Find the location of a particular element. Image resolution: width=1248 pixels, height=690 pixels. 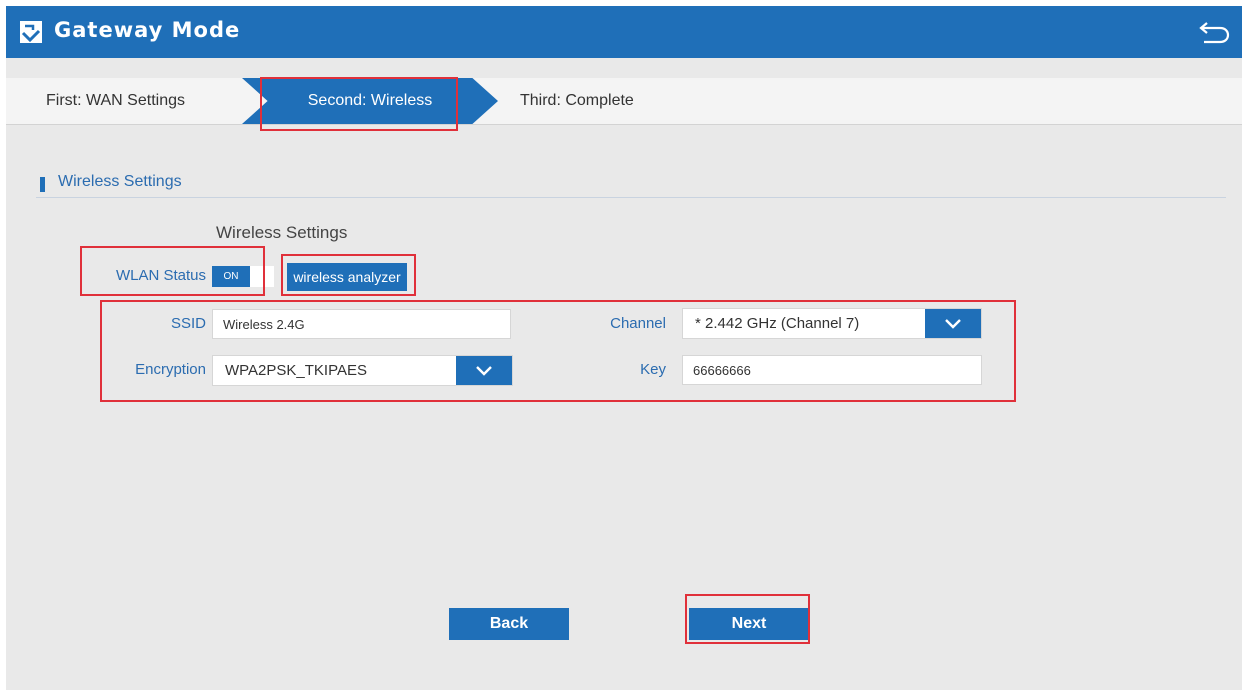

channel-value: * 2.442 GHz (Channel 7) is located at coordinates (777, 323).